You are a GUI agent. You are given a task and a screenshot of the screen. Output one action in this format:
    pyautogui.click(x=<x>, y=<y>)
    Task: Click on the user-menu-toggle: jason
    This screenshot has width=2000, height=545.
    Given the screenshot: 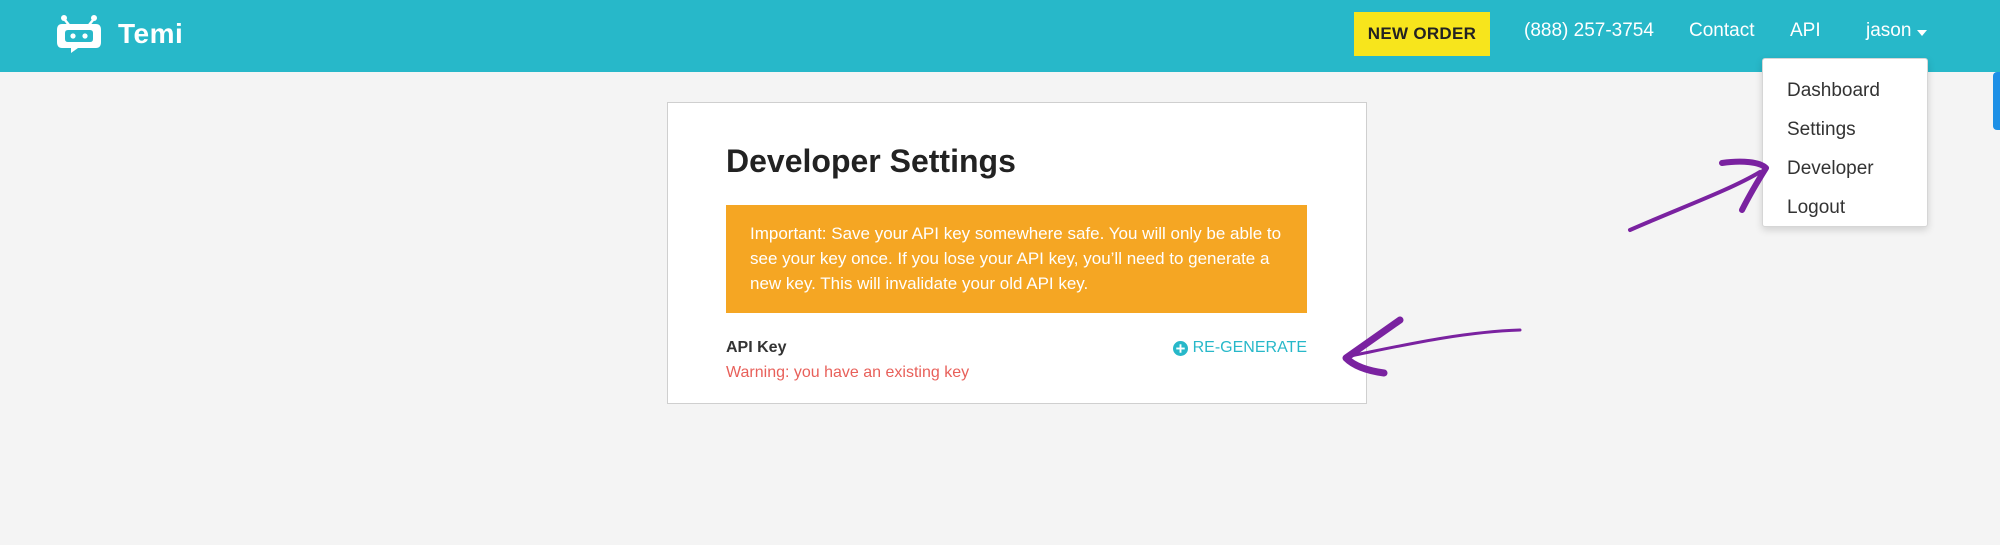 What is the action you would take?
    pyautogui.click(x=1897, y=31)
    